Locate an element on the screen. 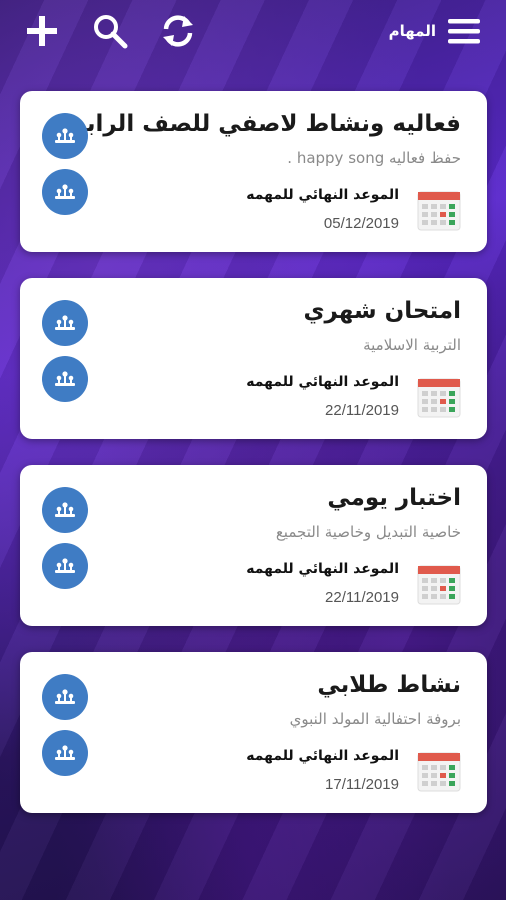 This screenshot has height=900, width=506. add-button is located at coordinates (42, 31).